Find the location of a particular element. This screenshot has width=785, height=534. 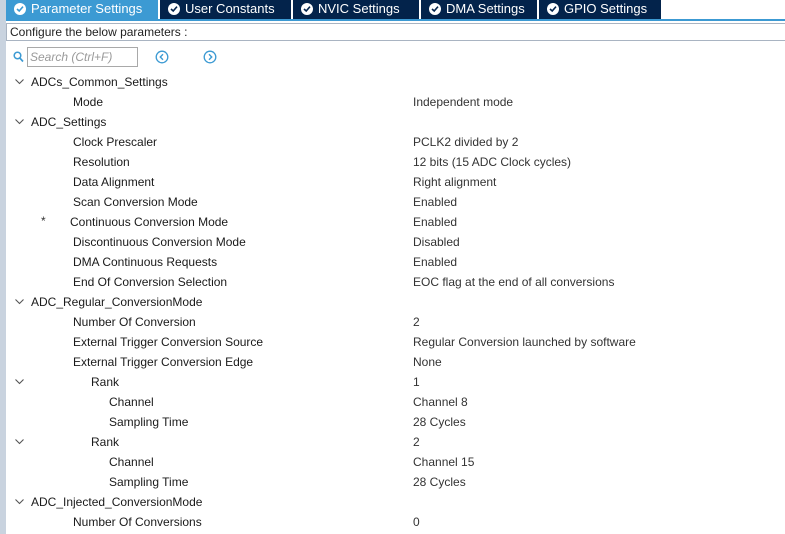

parameter-name: End Of Conversion Selection is located at coordinates (150, 282).